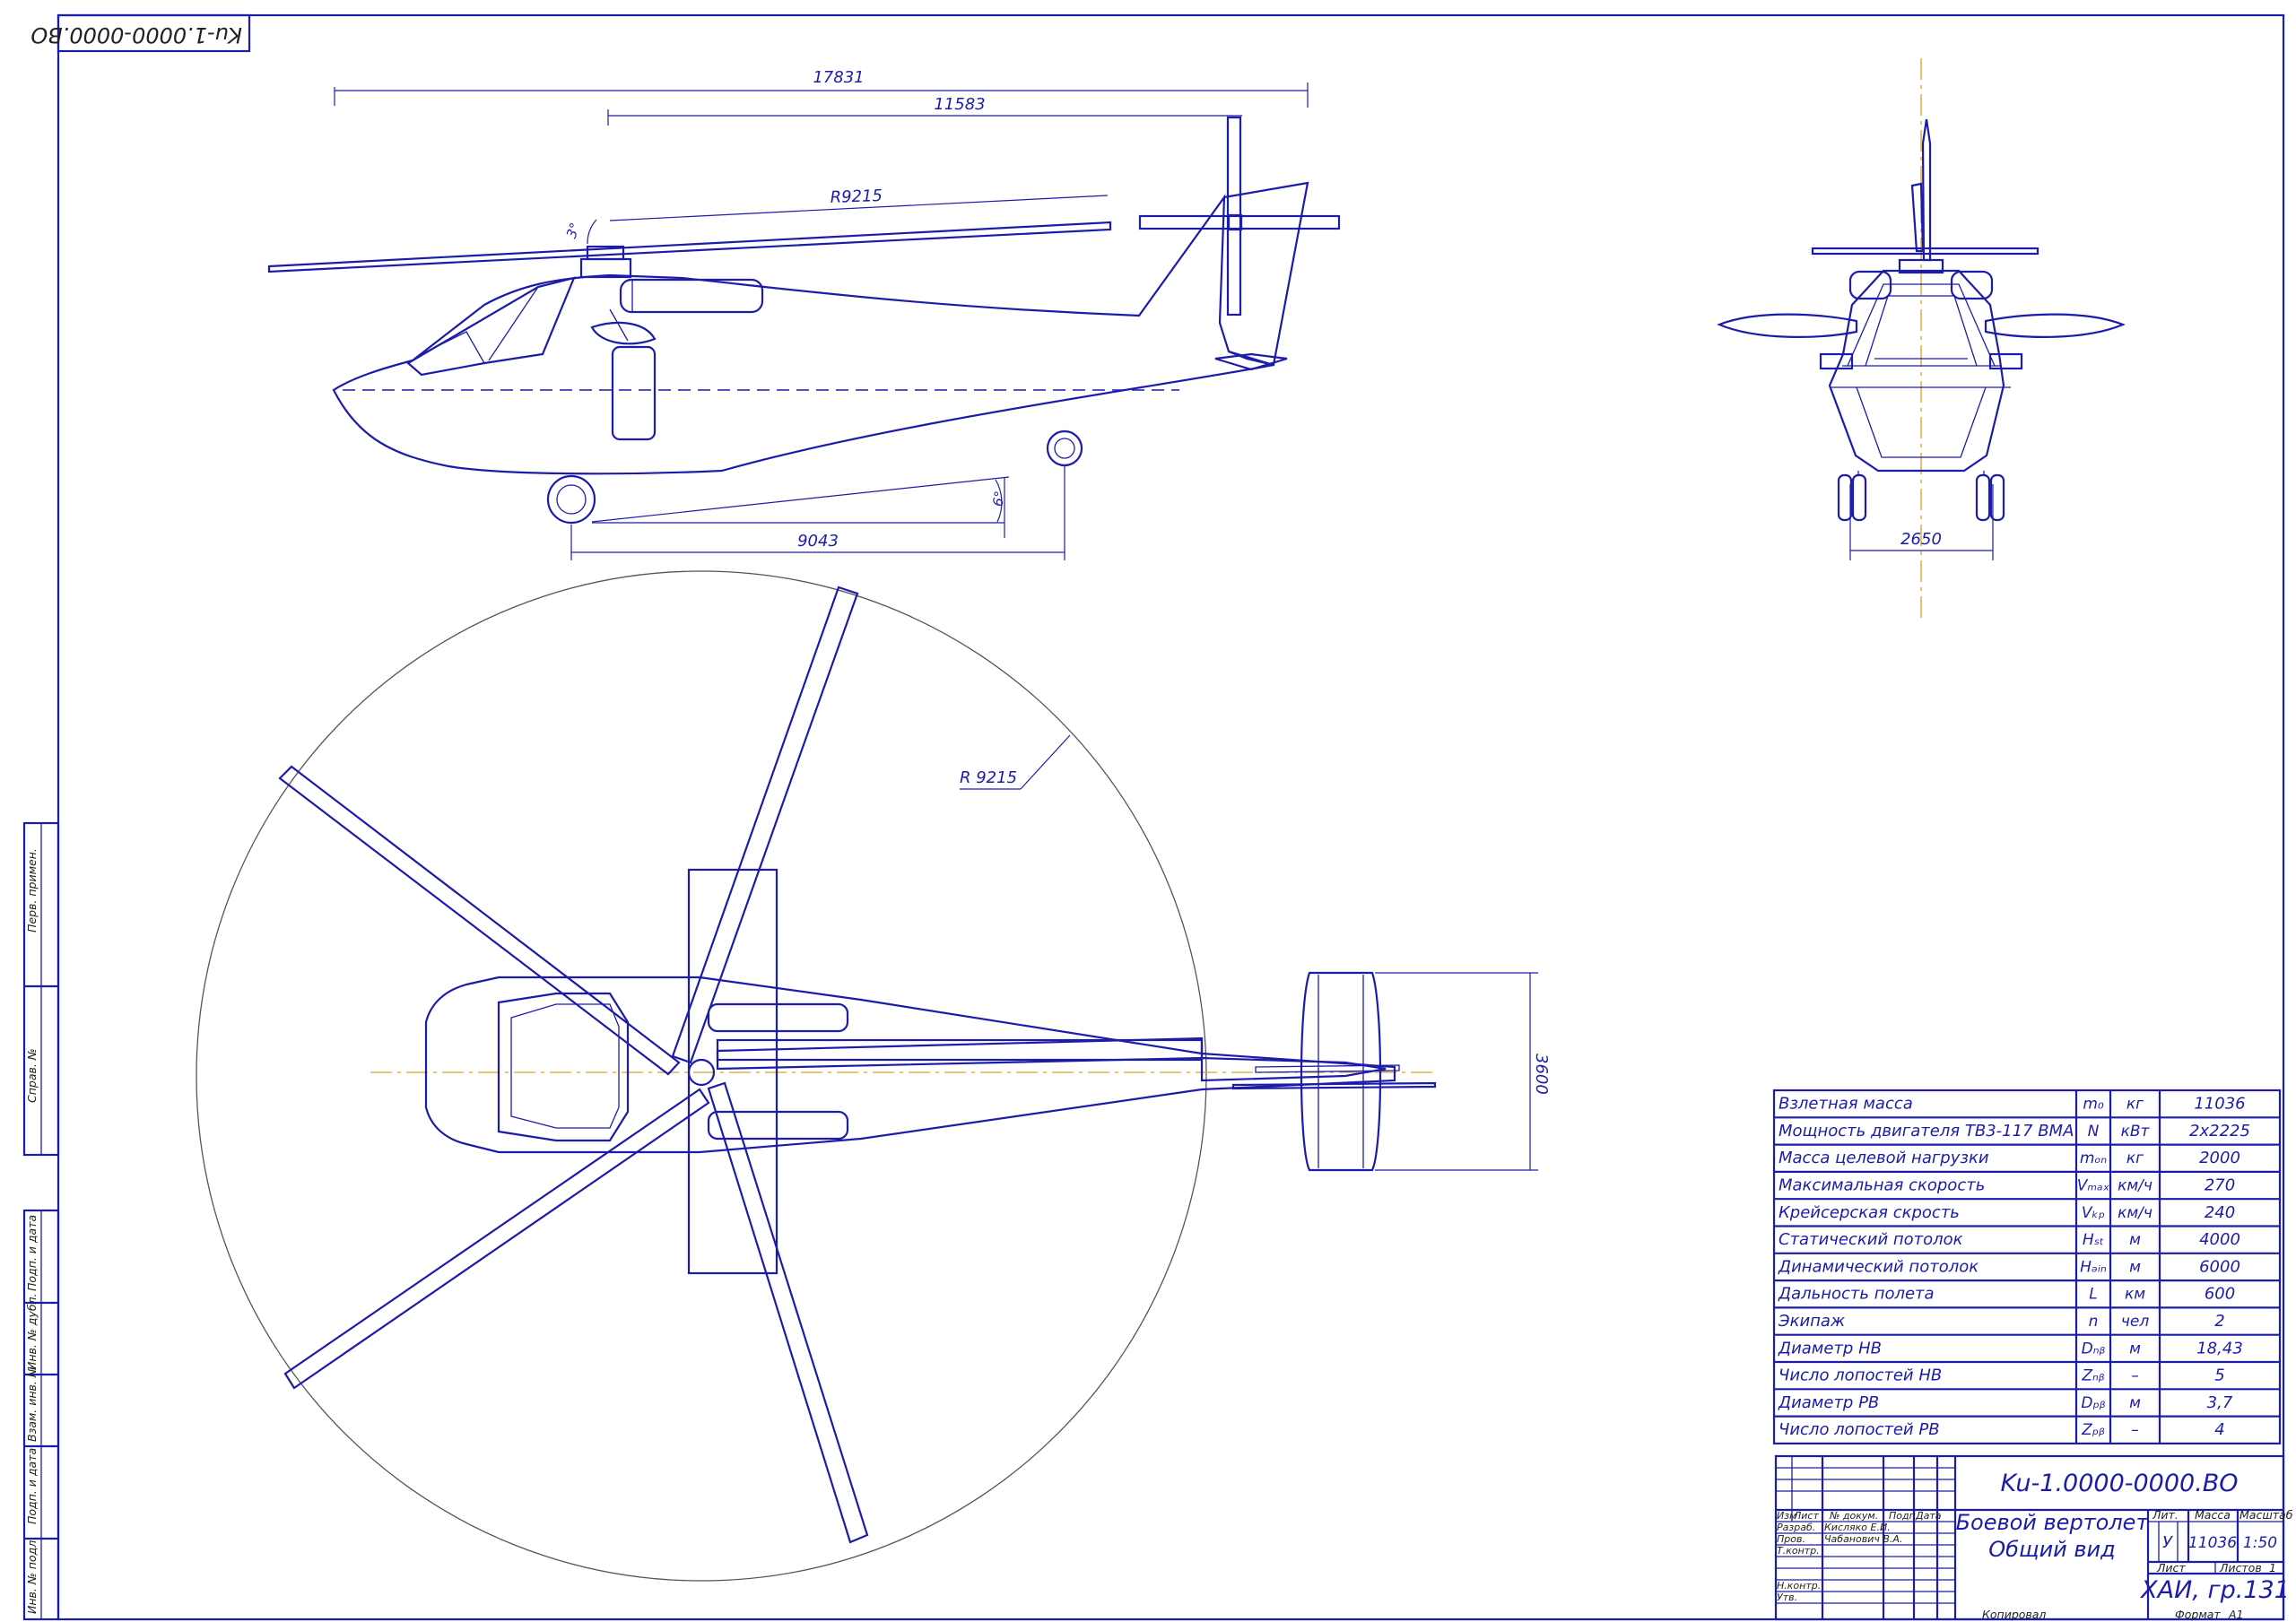 The height and width of the screenshot is (1622, 2296). I want to click on spec-sym: L, so click(2093, 1295).